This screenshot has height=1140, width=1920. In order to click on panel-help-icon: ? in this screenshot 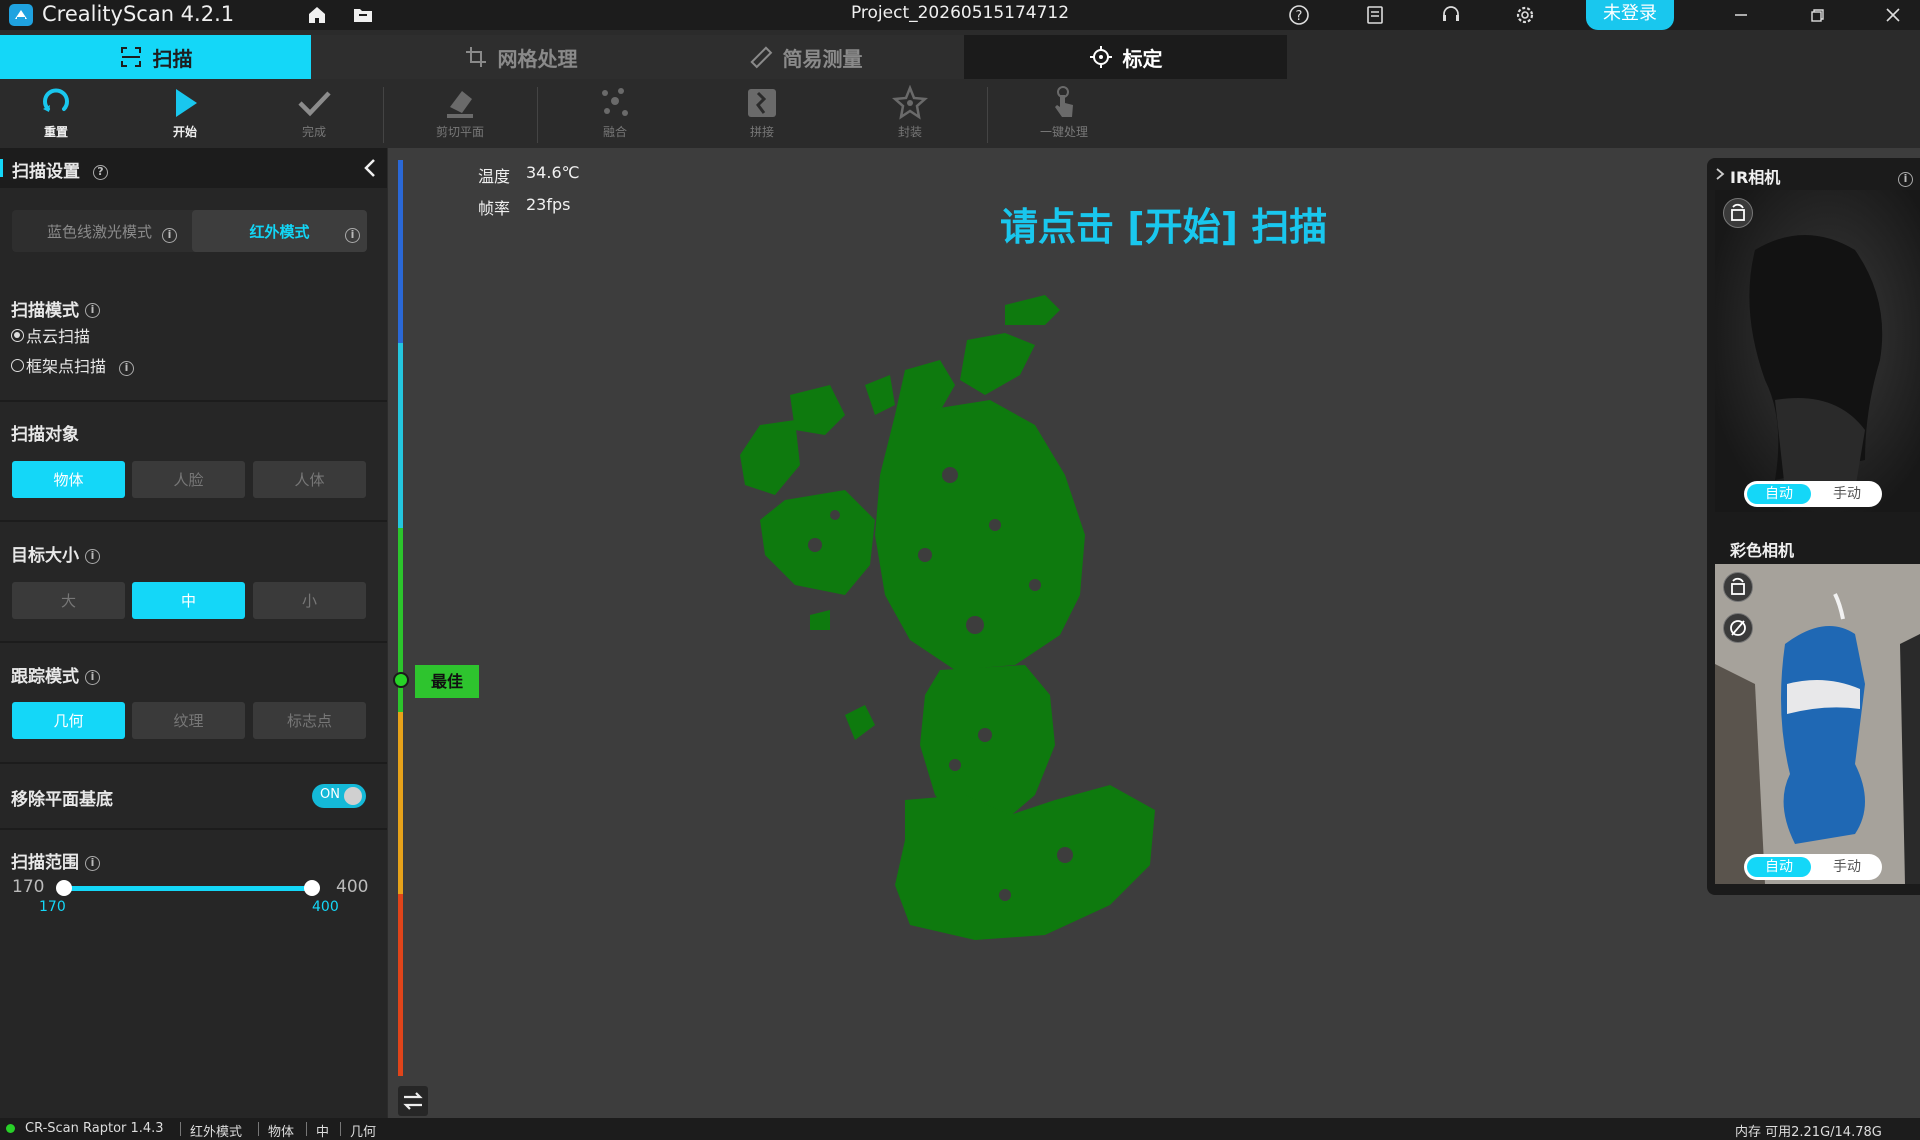, I will do `click(100, 170)`.